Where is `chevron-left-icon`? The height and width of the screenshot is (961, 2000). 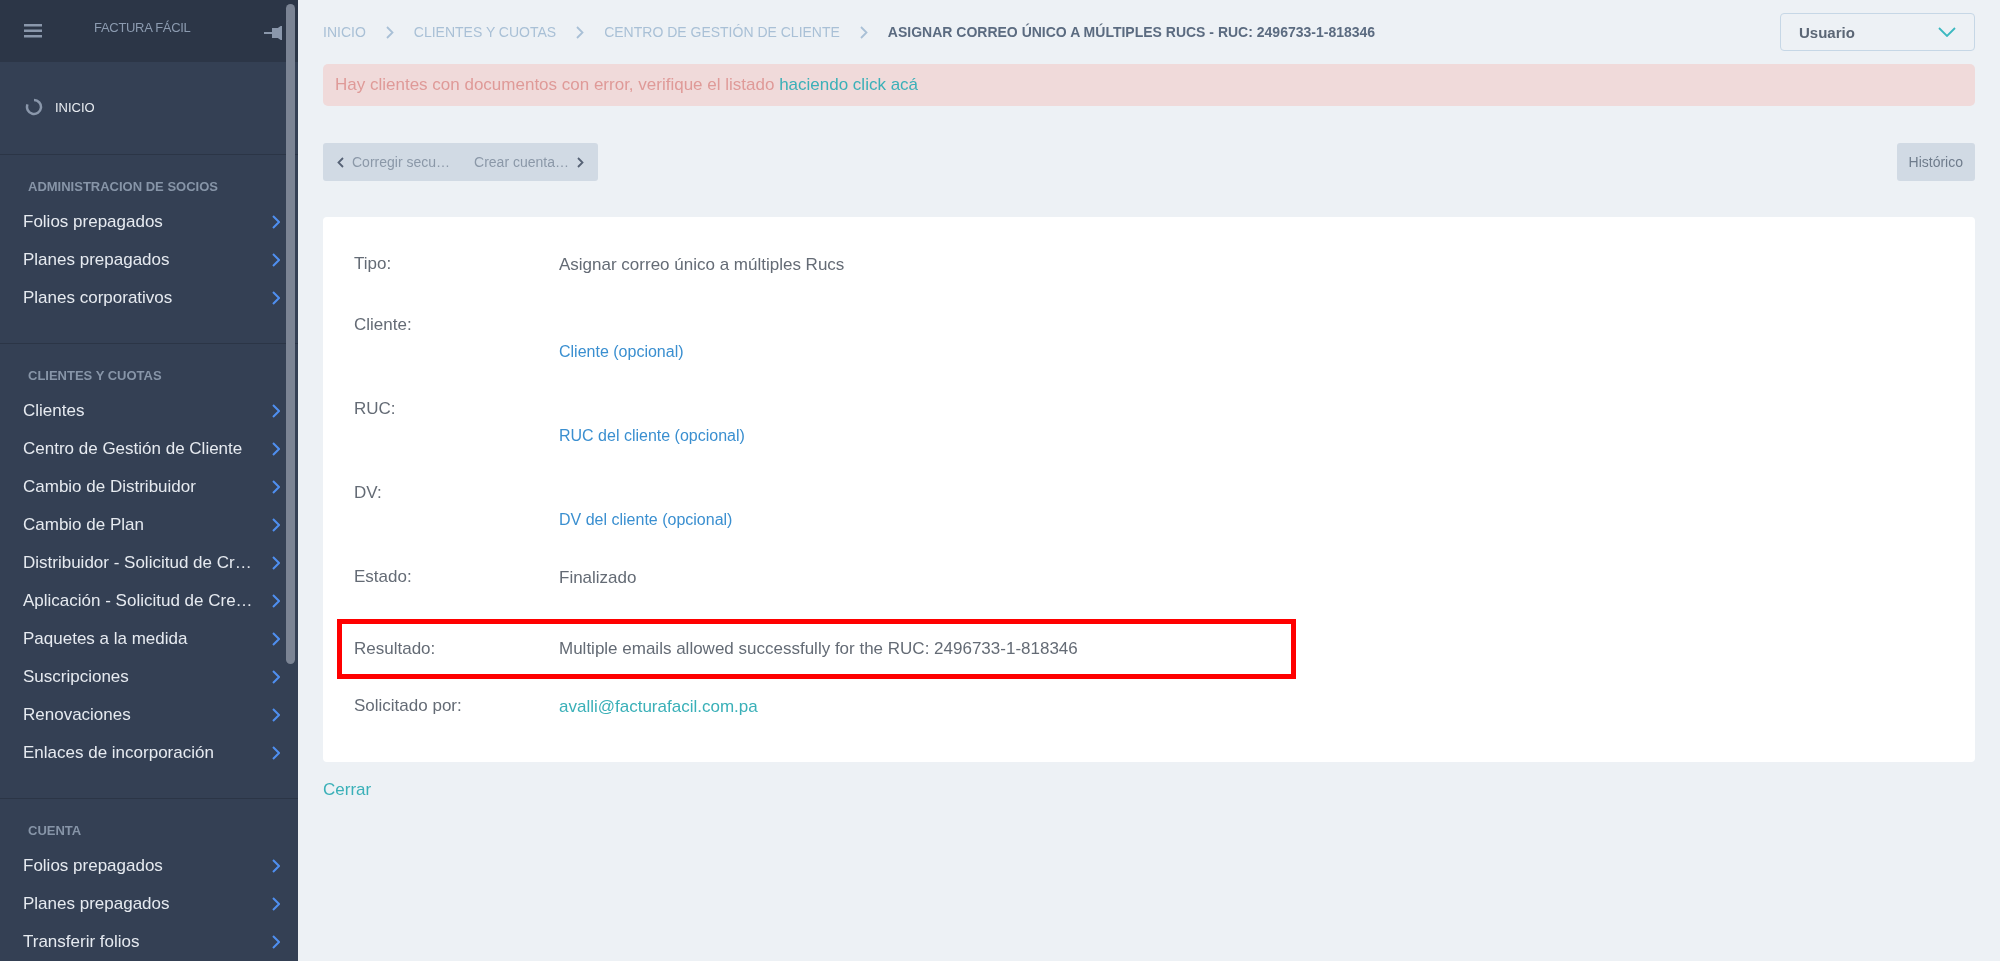 chevron-left-icon is located at coordinates (340, 162).